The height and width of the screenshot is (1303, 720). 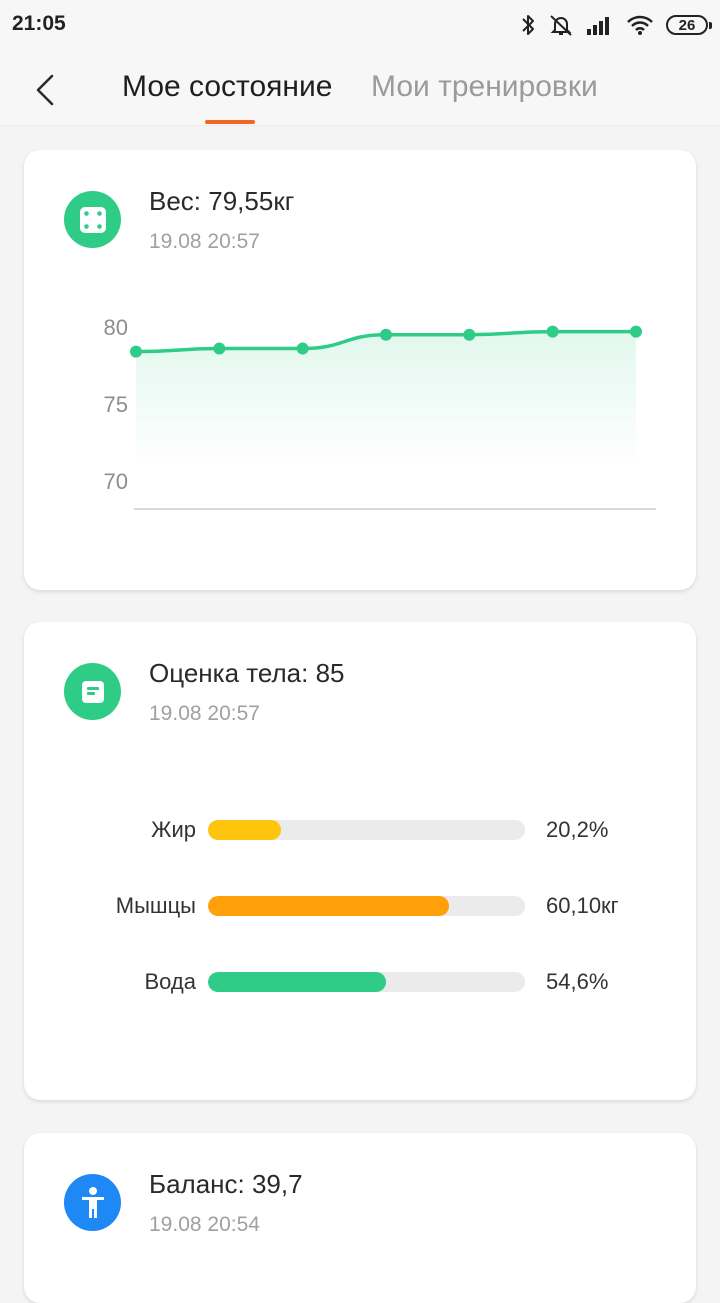 What do you see at coordinates (92, 691) in the screenshot?
I see `document-icon` at bounding box center [92, 691].